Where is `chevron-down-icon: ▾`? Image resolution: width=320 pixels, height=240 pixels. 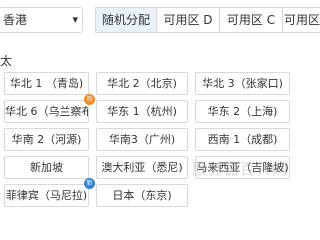
chevron-down-icon: ▾ is located at coordinates (75, 19).